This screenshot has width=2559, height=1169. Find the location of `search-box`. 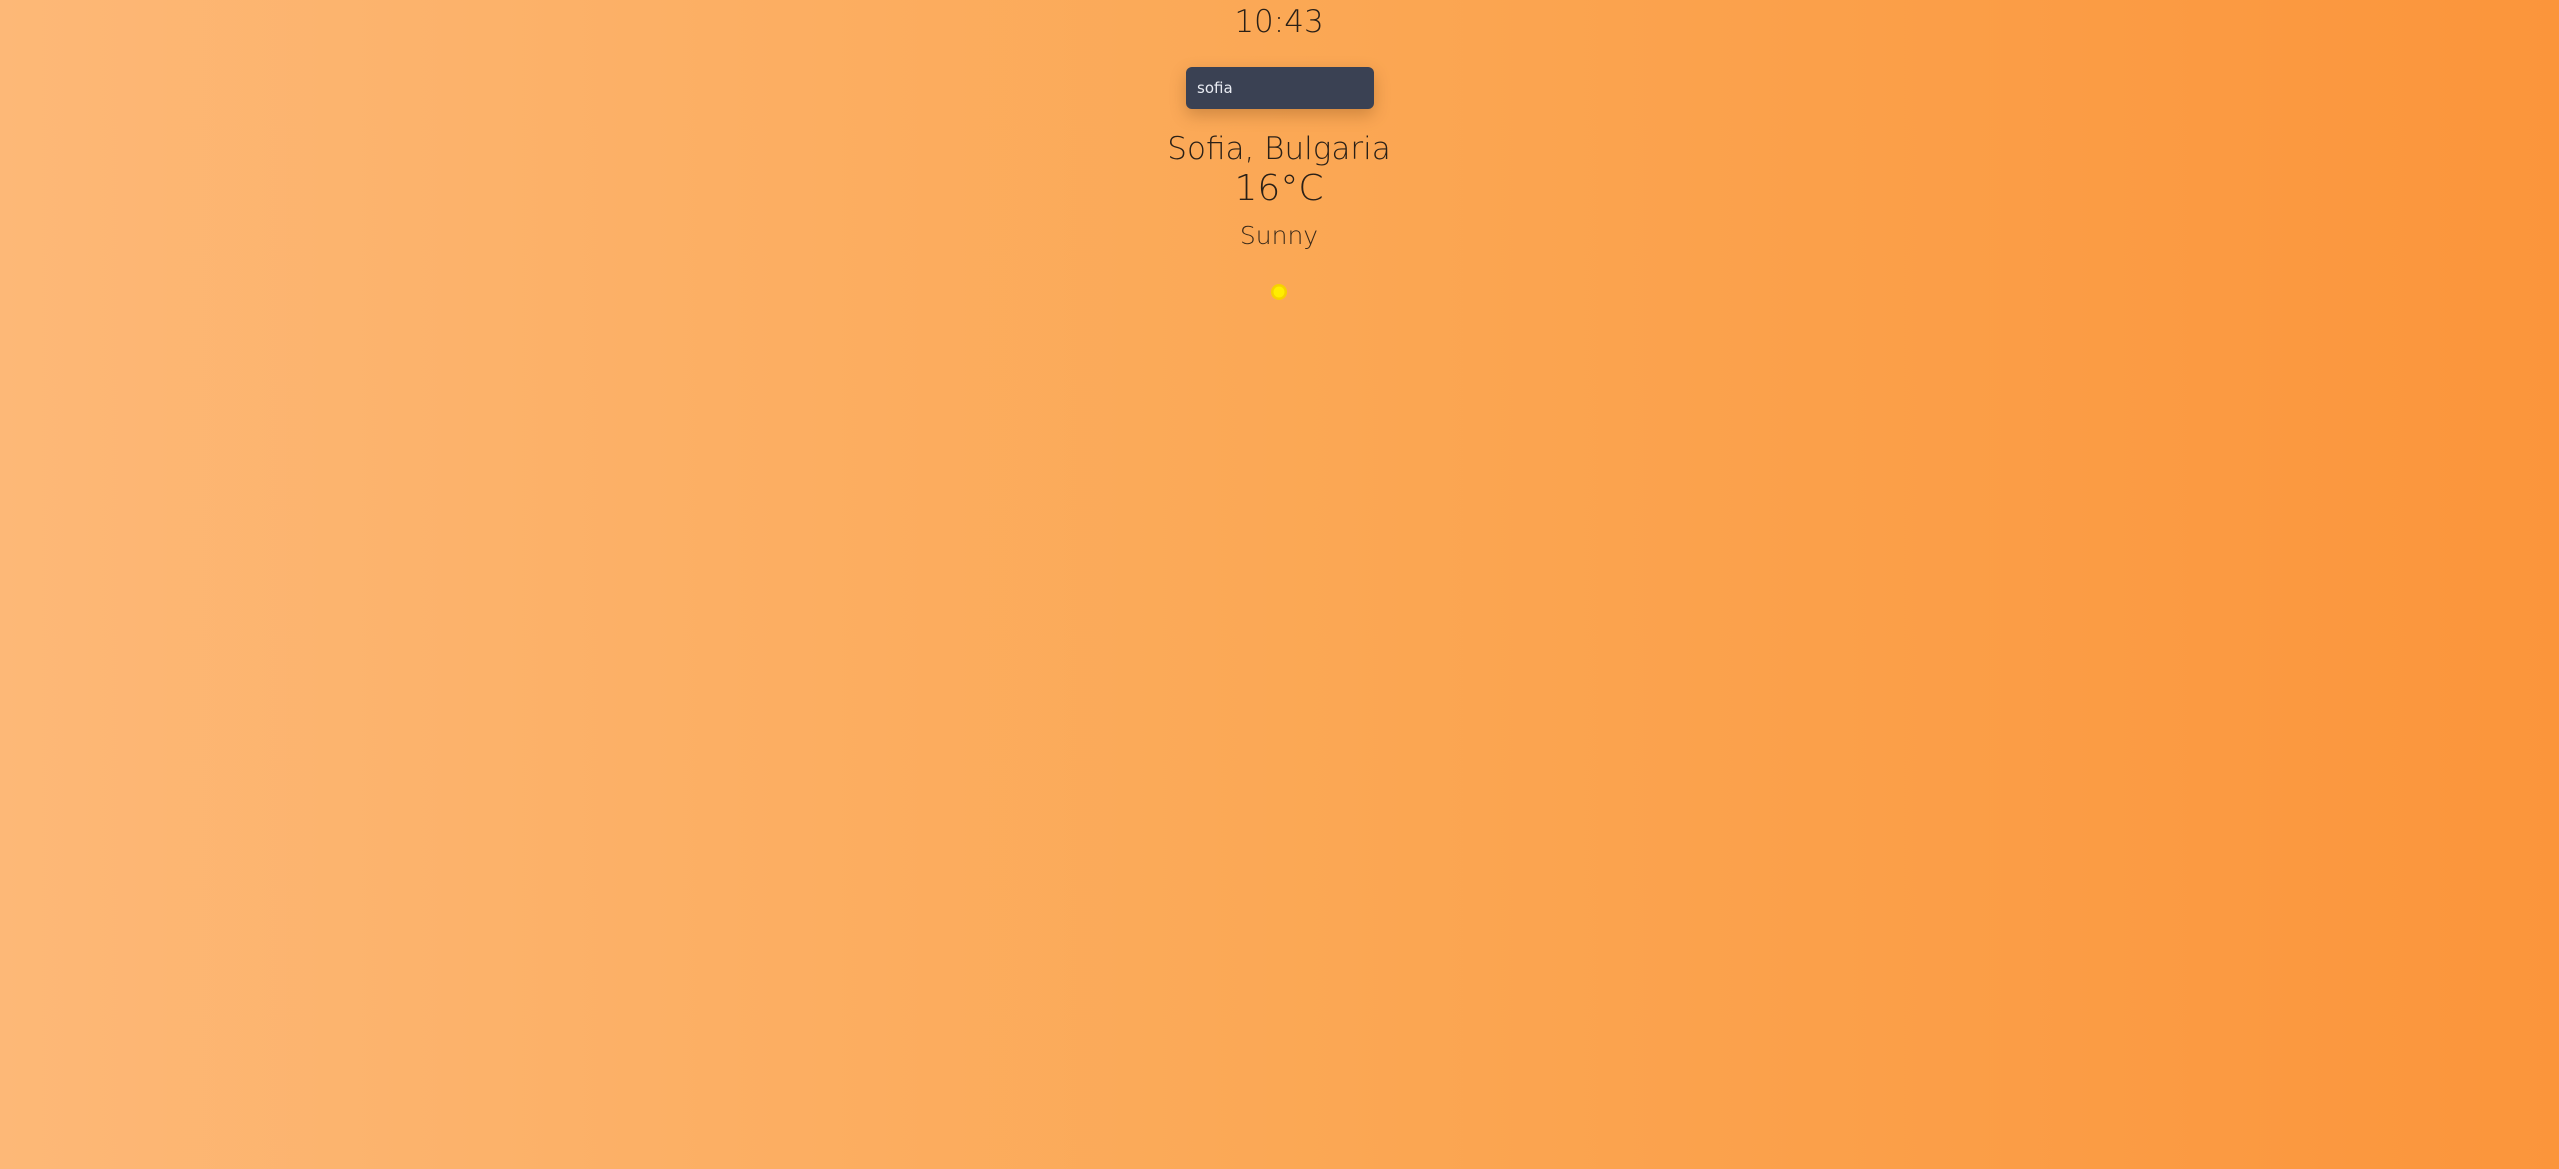

search-box is located at coordinates (1280, 88).